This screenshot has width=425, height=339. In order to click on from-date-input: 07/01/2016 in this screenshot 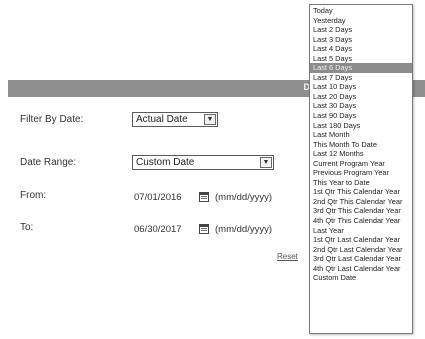, I will do `click(158, 197)`.